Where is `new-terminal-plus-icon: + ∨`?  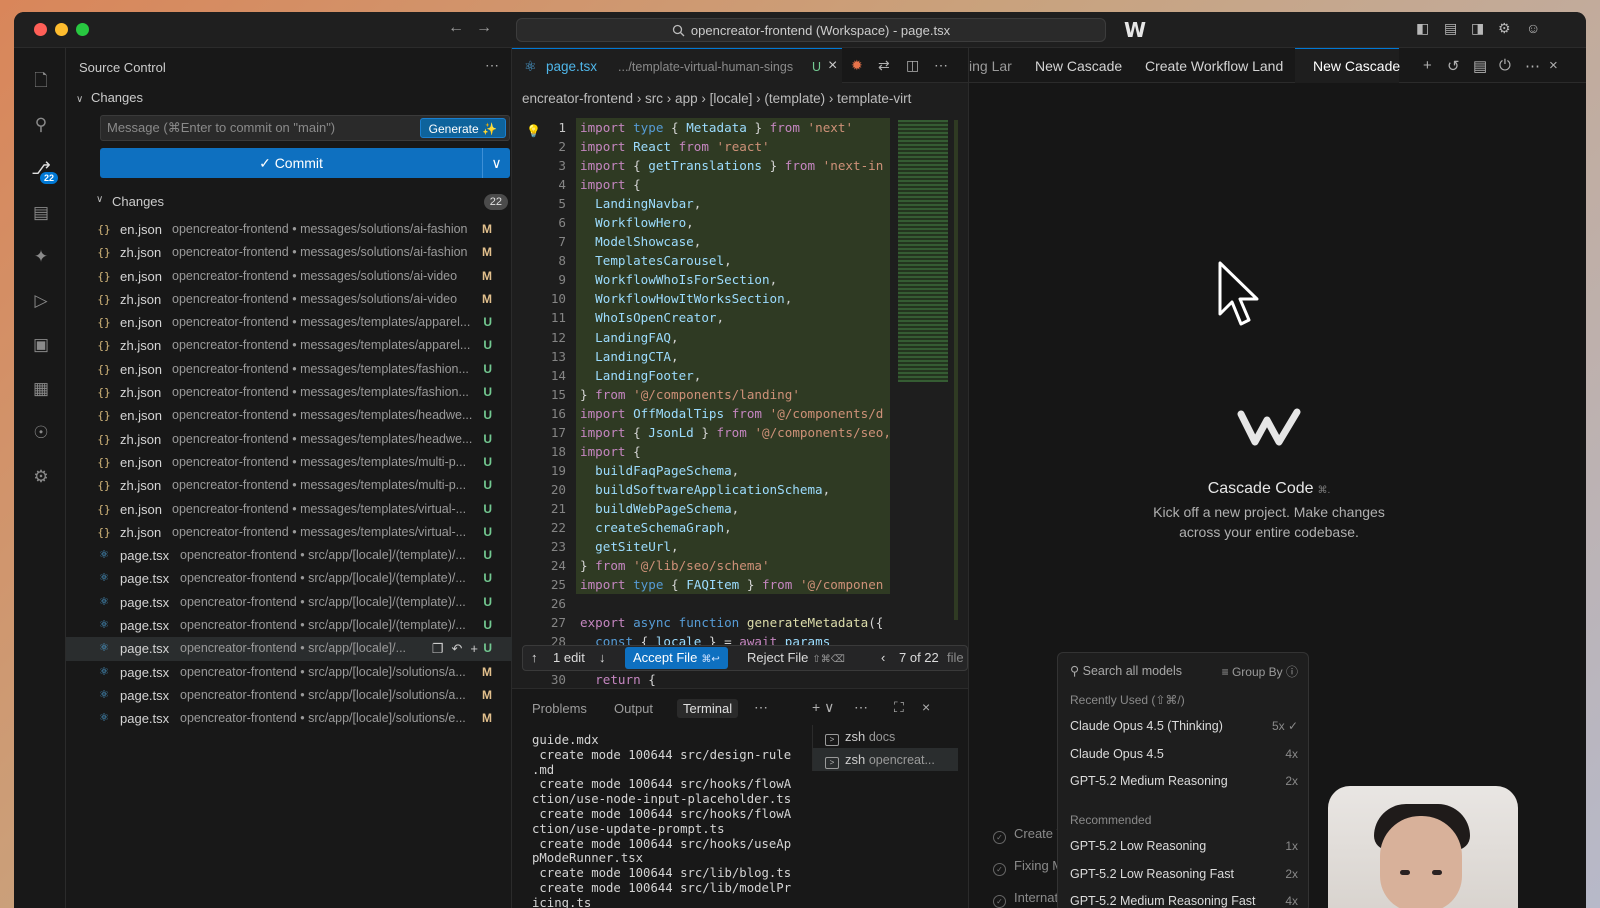 new-terminal-plus-icon: + ∨ is located at coordinates (823, 707).